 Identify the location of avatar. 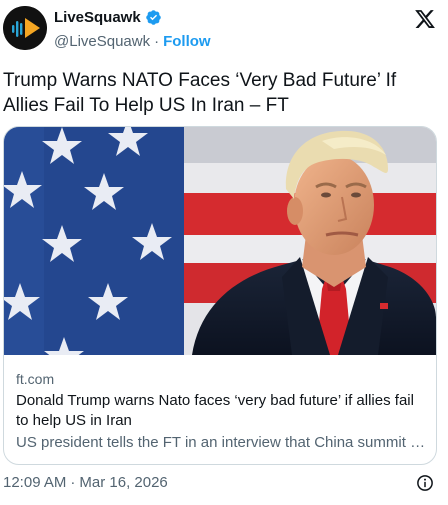
(25, 28).